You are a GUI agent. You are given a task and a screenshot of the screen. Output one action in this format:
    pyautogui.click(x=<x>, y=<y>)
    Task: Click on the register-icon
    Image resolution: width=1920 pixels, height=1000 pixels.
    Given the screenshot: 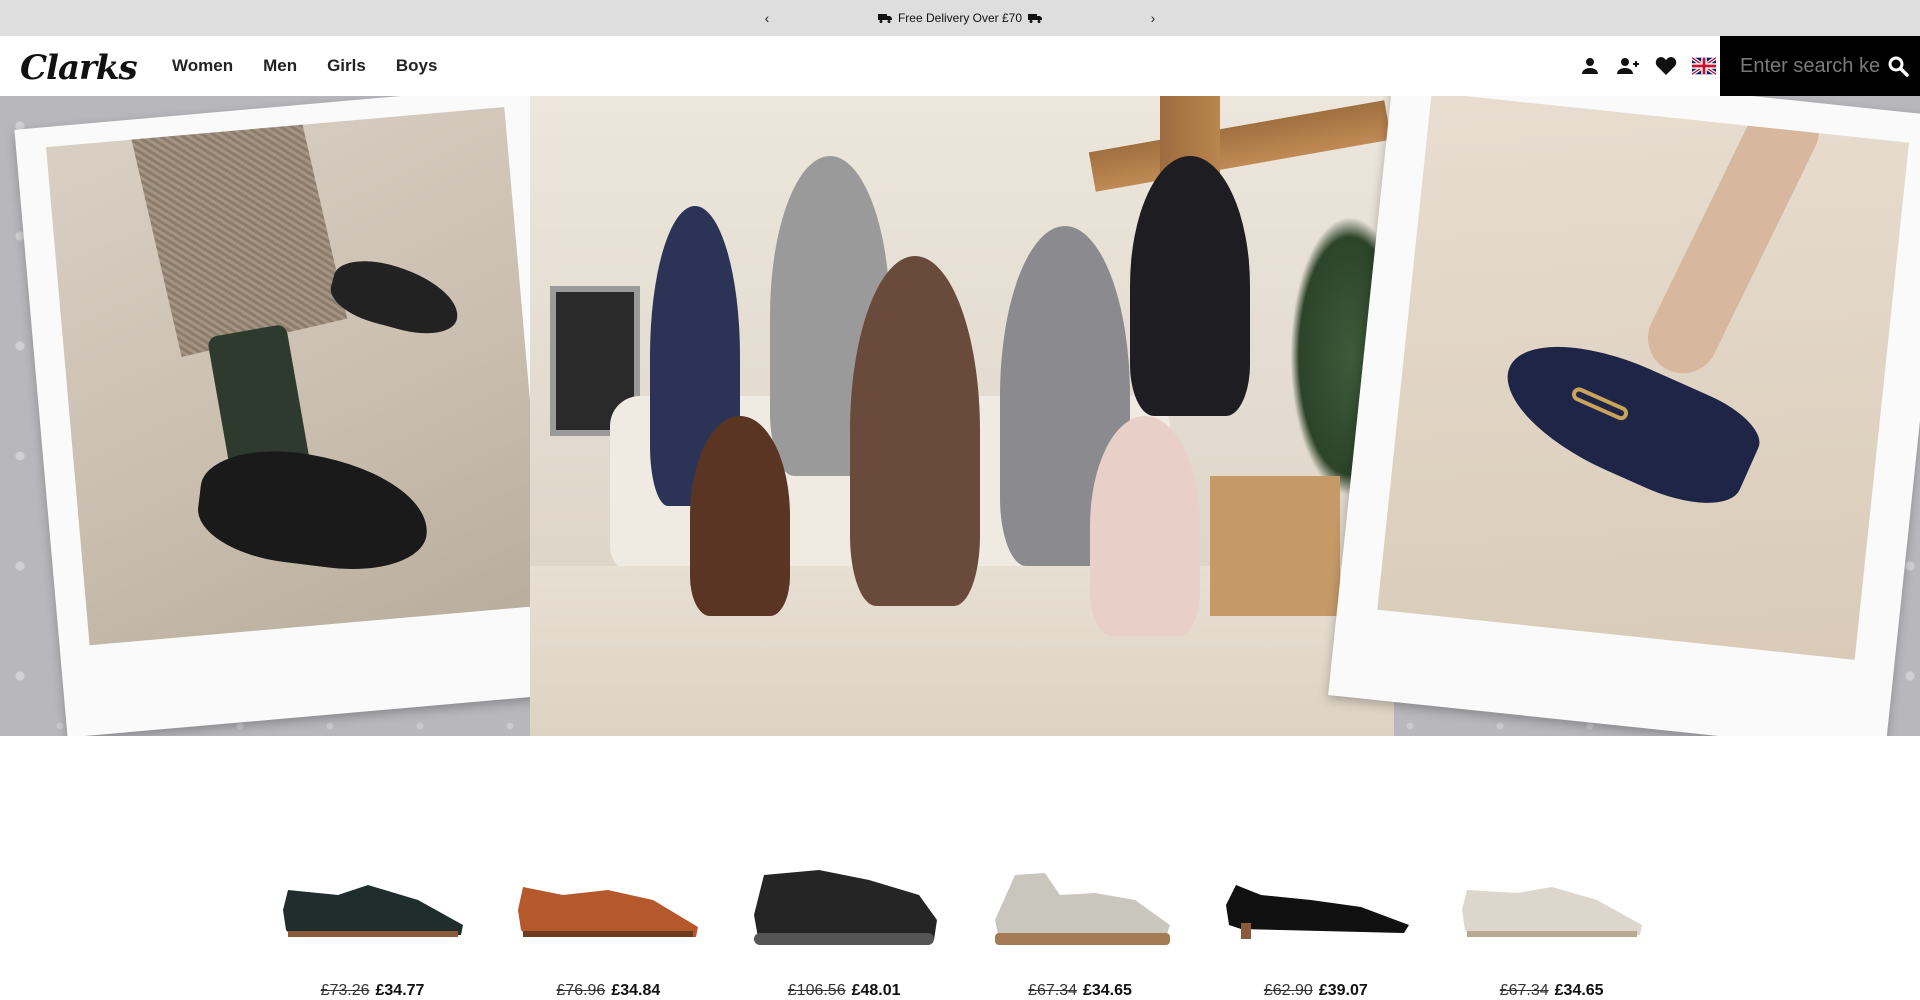 What is the action you would take?
    pyautogui.click(x=1628, y=66)
    